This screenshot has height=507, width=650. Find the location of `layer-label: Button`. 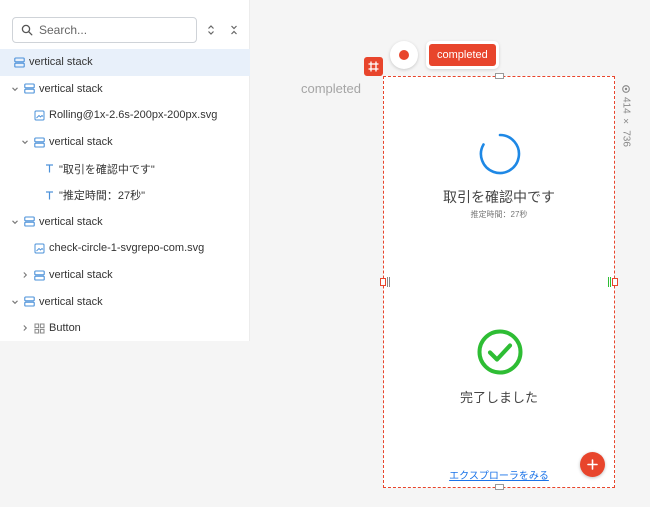

layer-label: Button is located at coordinates (65, 328).